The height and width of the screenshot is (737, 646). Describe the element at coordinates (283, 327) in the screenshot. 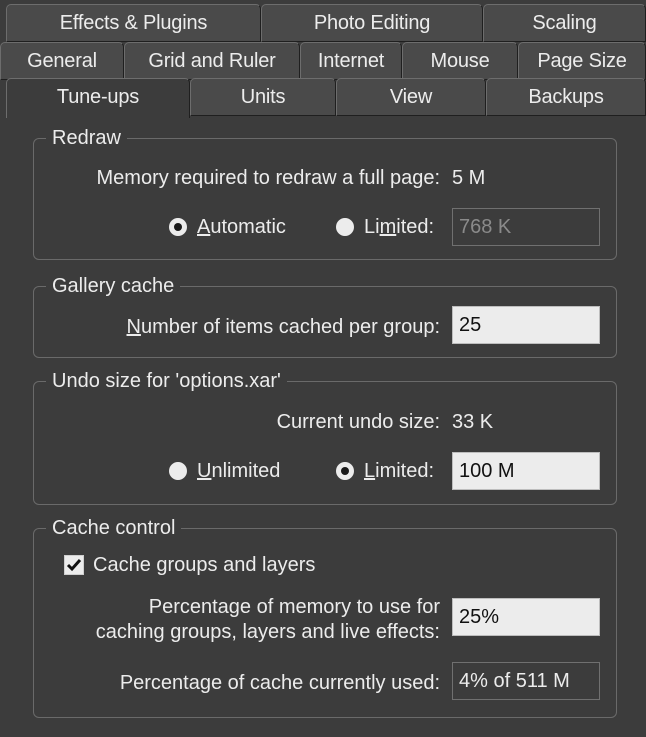

I see `items-cached-label: Number of items cached per group:` at that location.